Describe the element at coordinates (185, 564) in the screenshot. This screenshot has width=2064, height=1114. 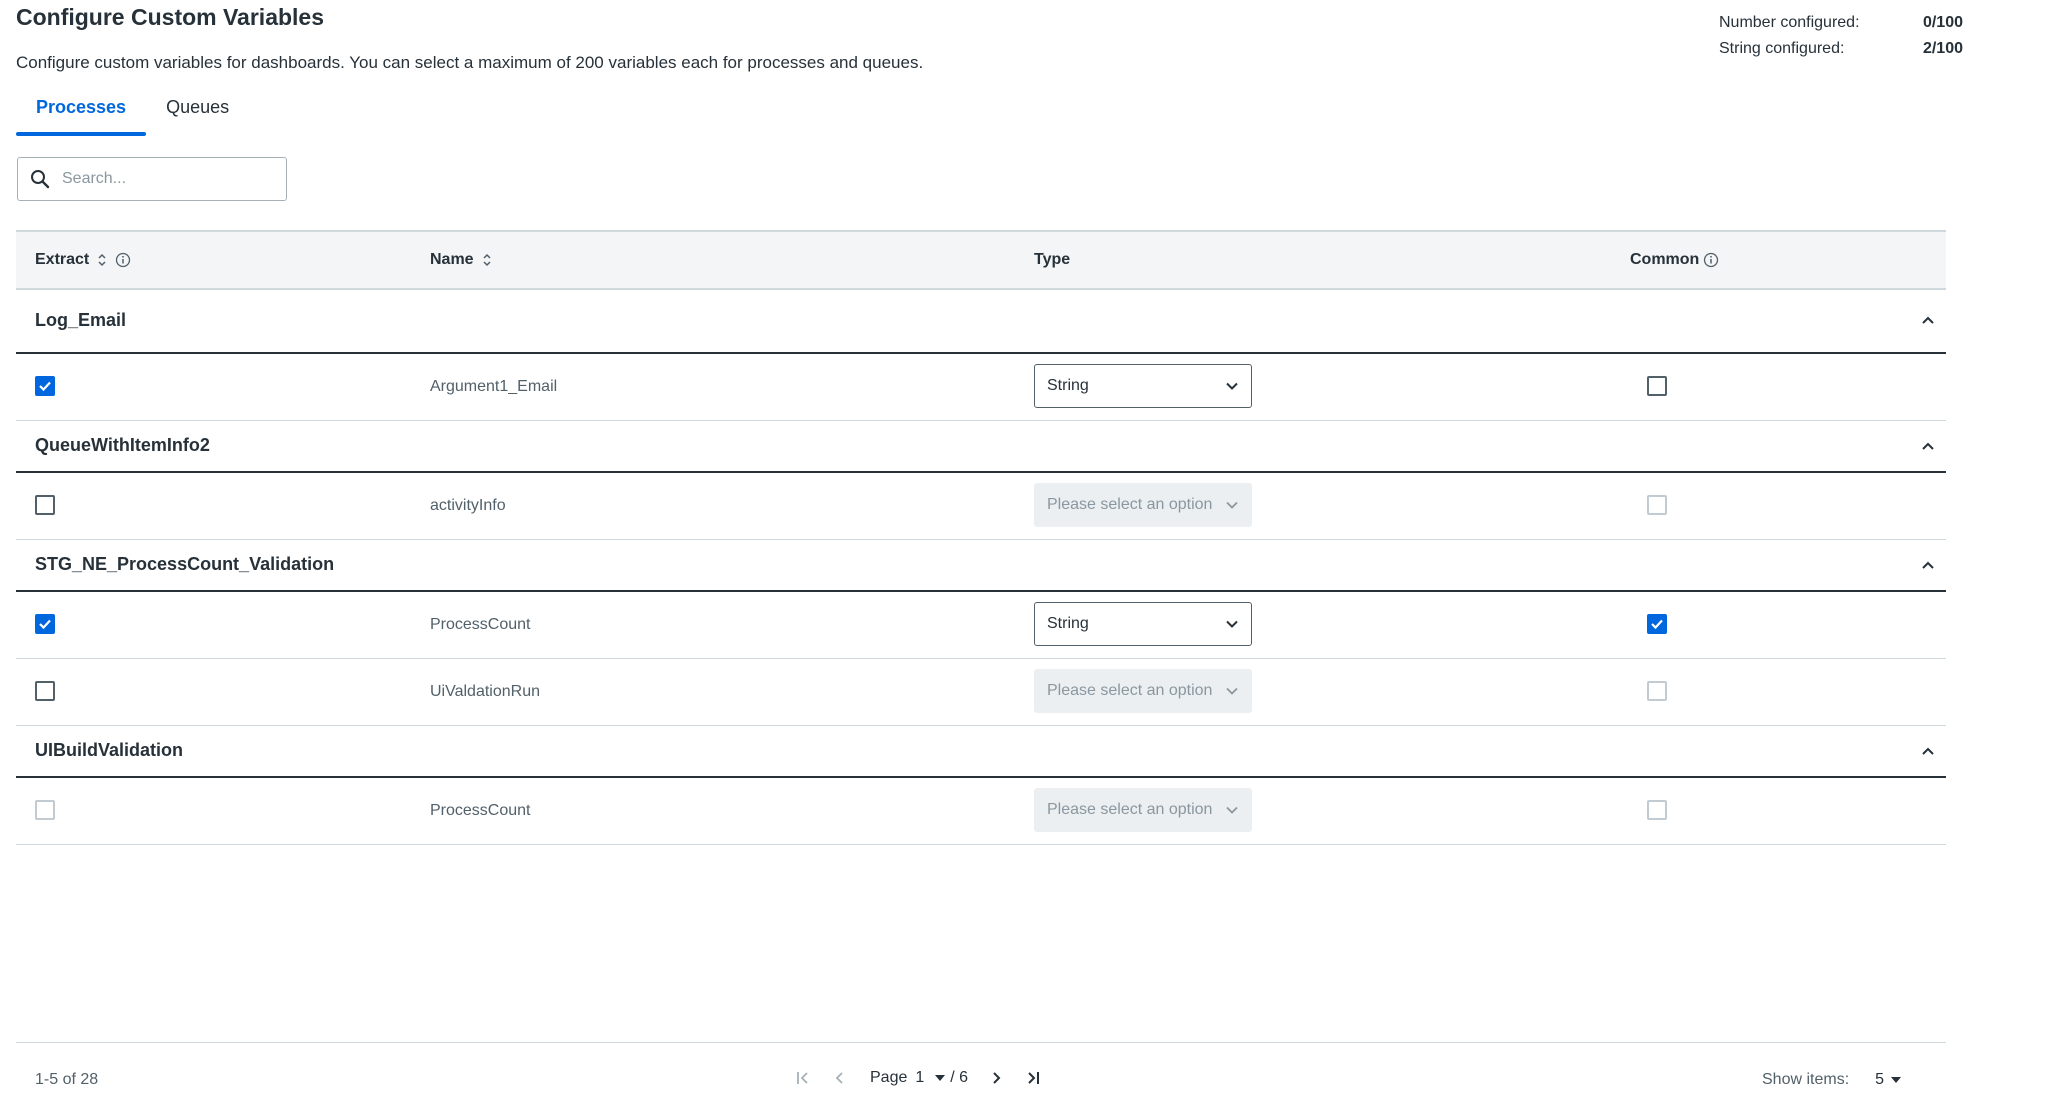
I see `group-name: STG_NE_ProcessCount_Validation` at that location.